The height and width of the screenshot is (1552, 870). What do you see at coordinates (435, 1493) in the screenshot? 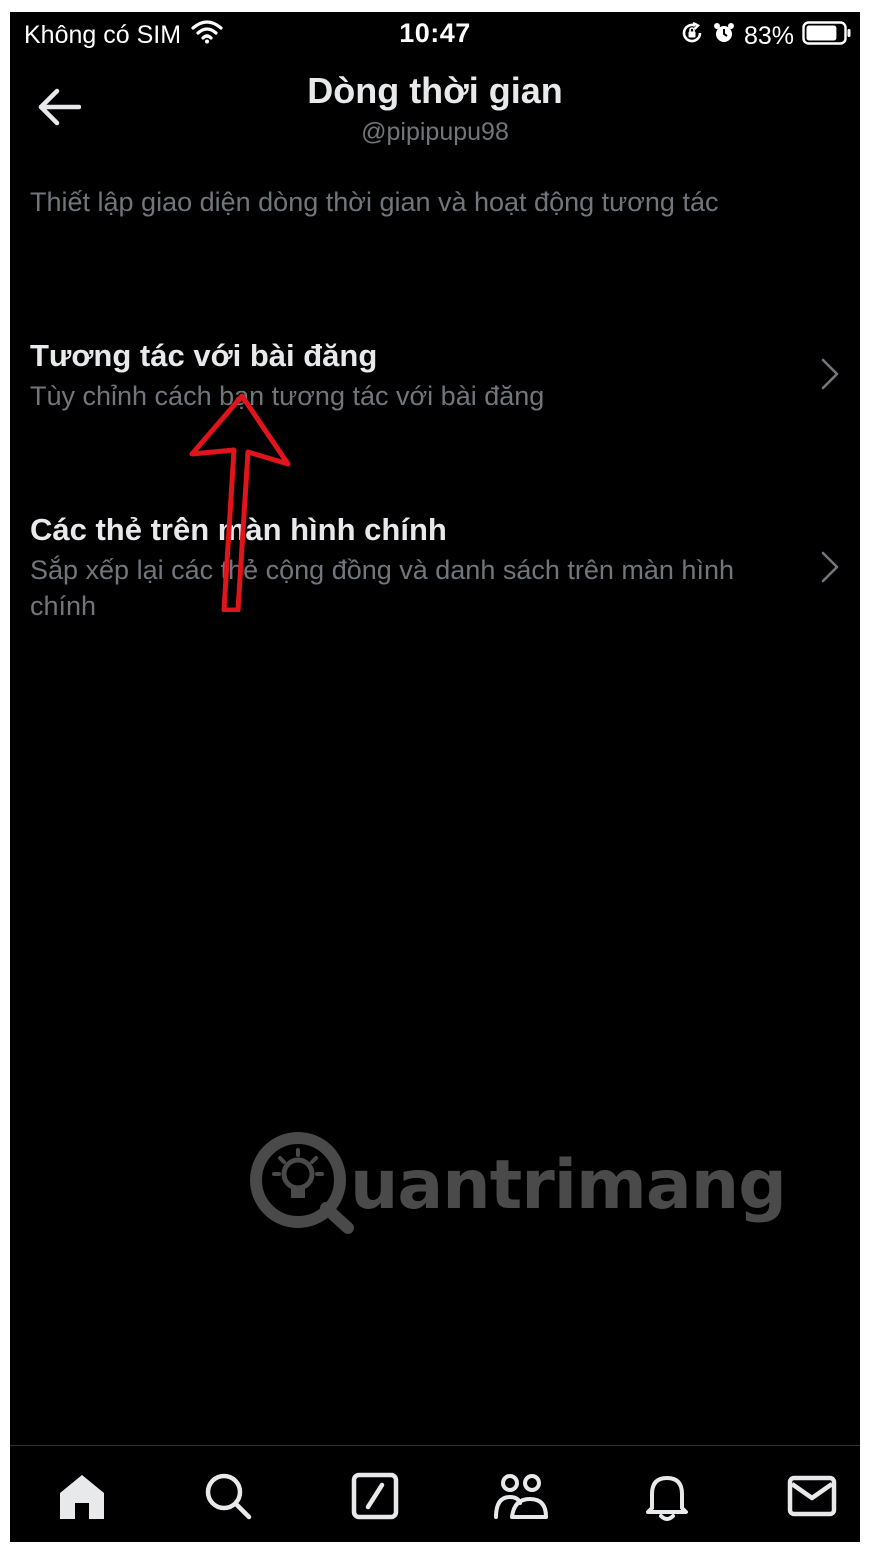
I see `tab-bar` at bounding box center [435, 1493].